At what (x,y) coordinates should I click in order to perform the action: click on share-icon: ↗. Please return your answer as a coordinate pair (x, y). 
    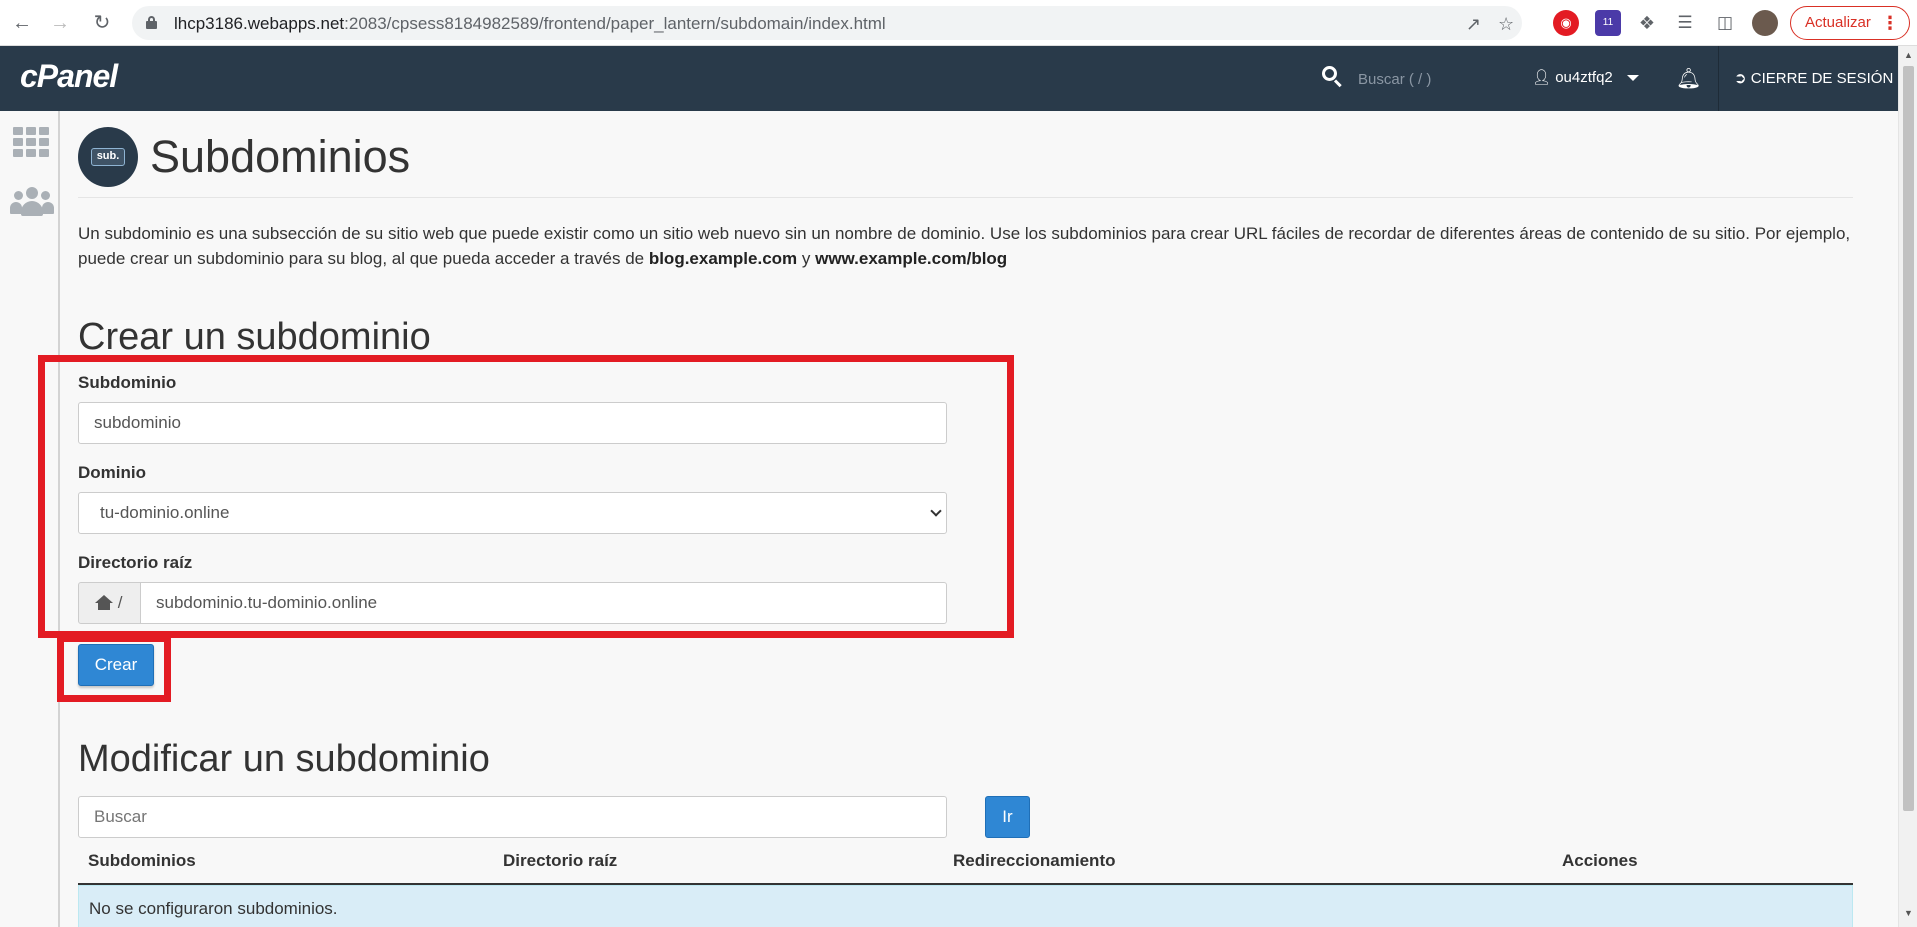
    Looking at the image, I should click on (1473, 24).